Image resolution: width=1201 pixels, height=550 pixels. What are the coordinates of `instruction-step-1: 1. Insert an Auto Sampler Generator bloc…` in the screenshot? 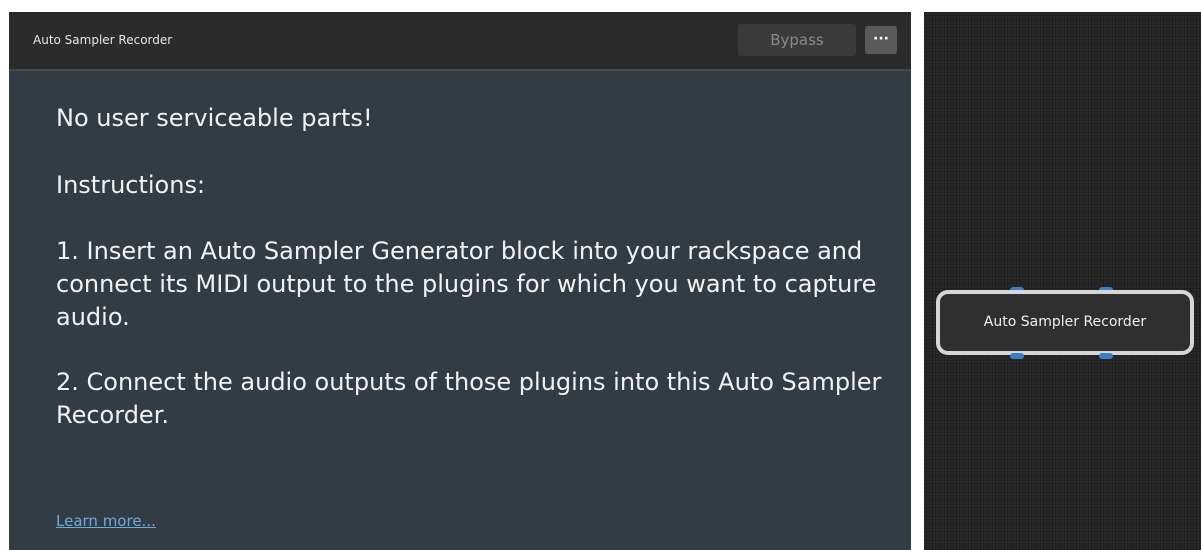 It's located at (466, 284).